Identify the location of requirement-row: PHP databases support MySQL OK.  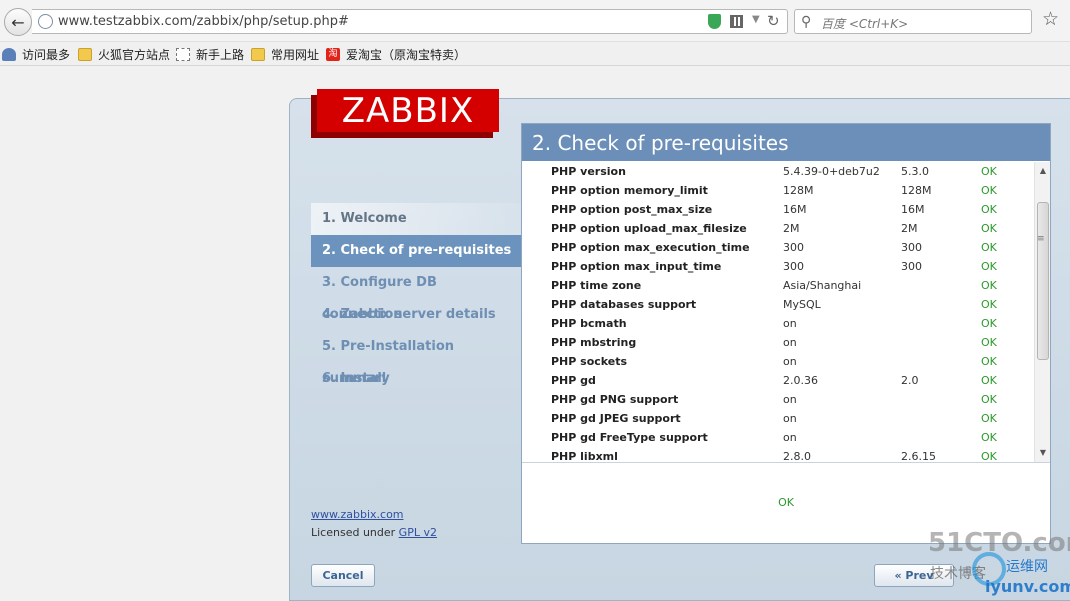
(778, 304).